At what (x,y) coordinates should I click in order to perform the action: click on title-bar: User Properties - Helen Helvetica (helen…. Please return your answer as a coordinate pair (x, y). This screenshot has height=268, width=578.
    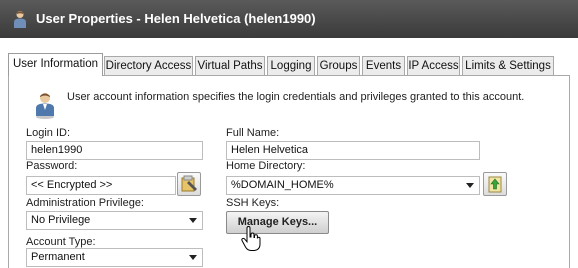
    Looking at the image, I should click on (289, 19).